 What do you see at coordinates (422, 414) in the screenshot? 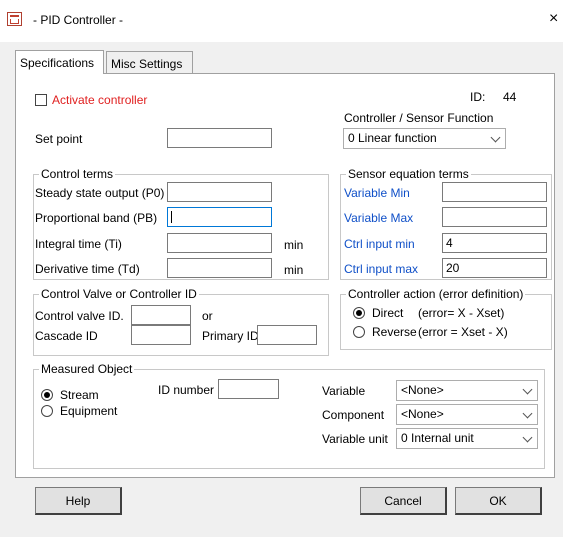
I see `component-value: <None>` at bounding box center [422, 414].